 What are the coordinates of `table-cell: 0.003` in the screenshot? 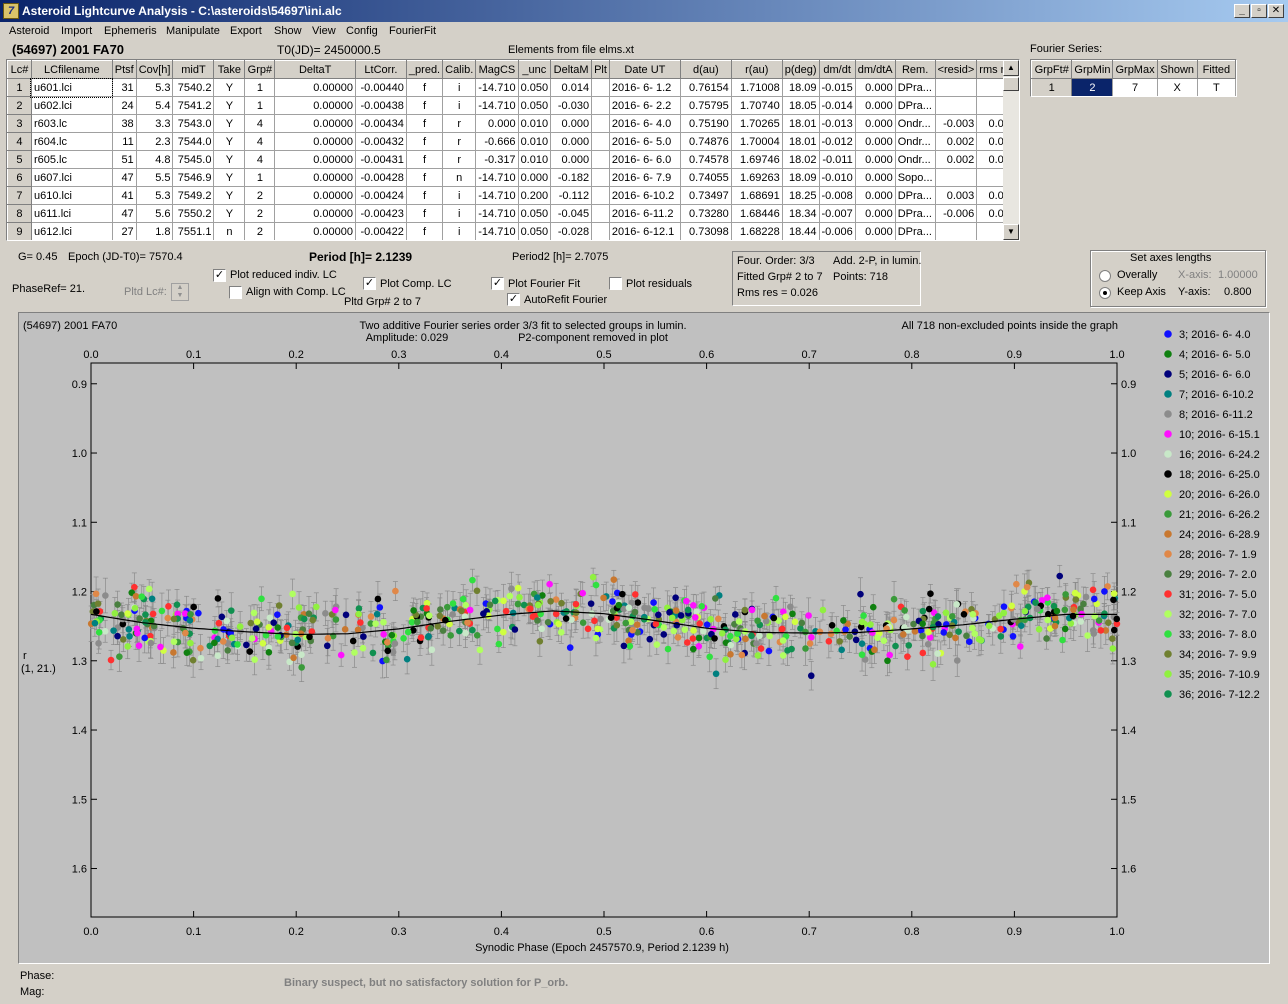 It's located at (956, 195).